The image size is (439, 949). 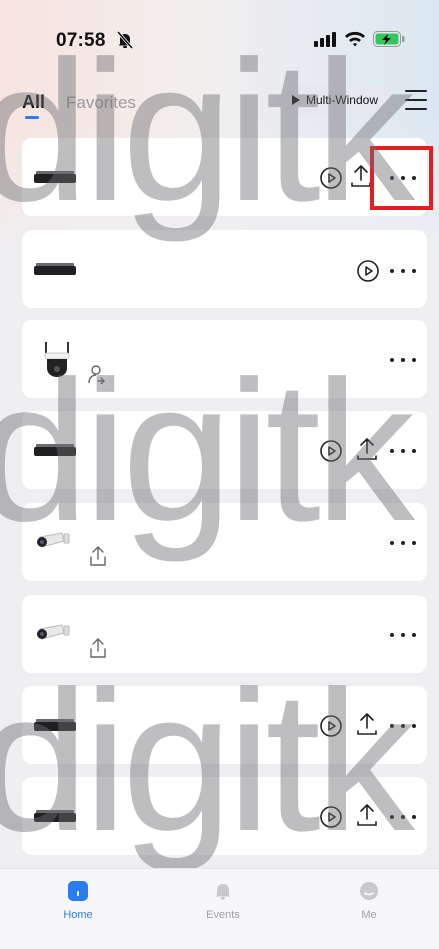 What do you see at coordinates (33, 102) in the screenshot?
I see `tab-all: All` at bounding box center [33, 102].